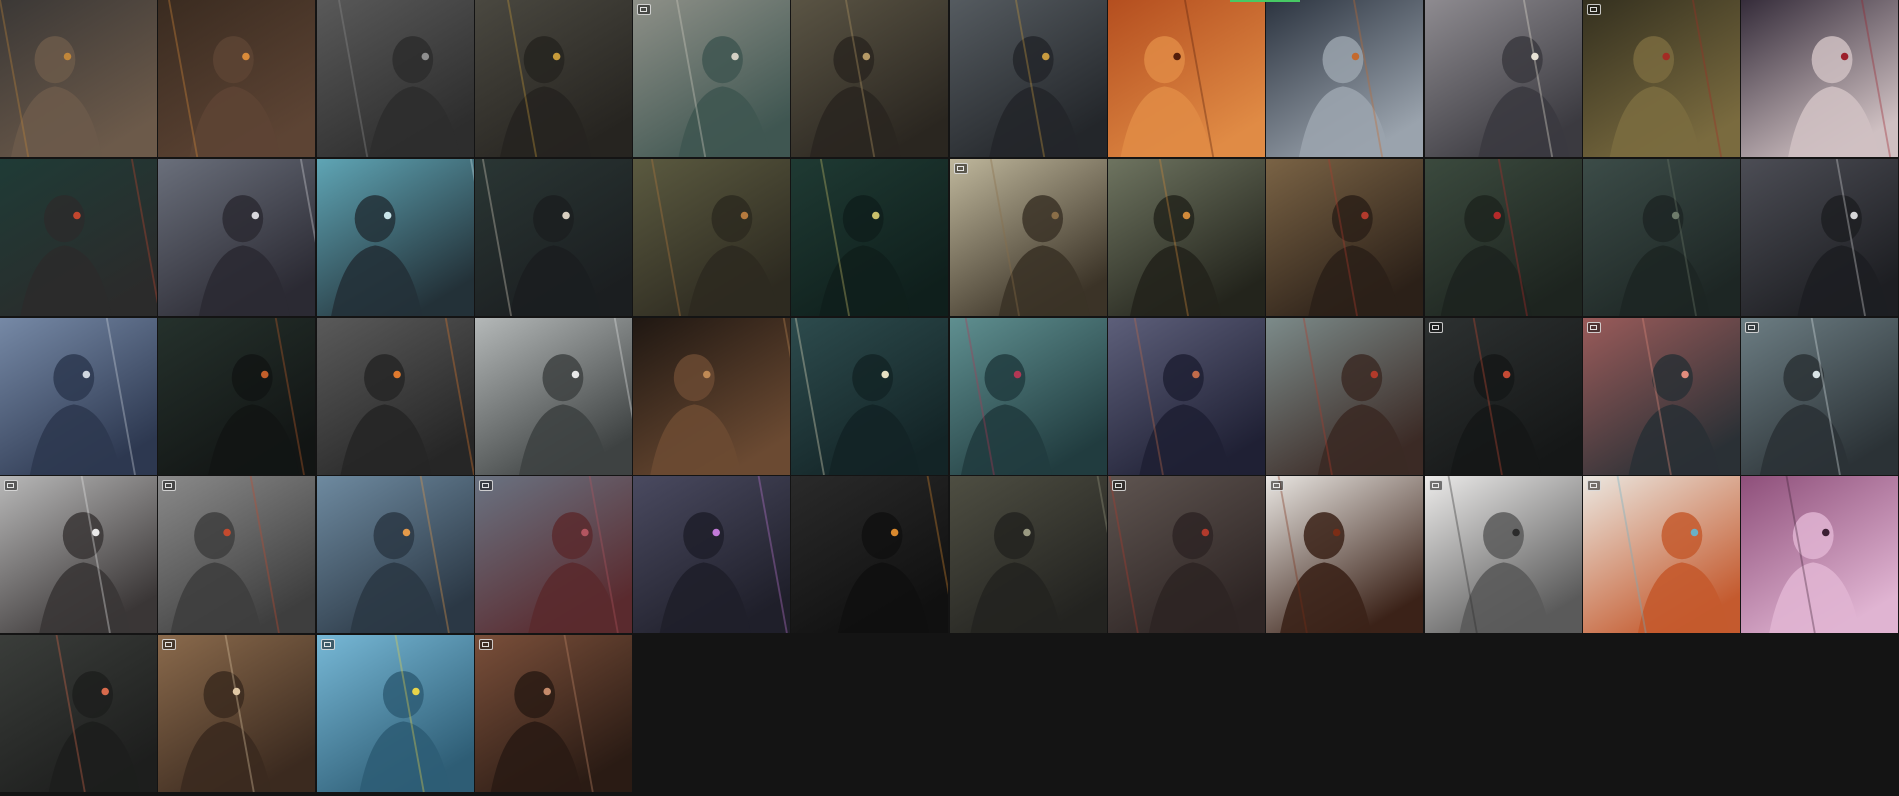 The image size is (1899, 796). I want to click on thumbnail-cigarette-hat-green, so click(1187, 237).